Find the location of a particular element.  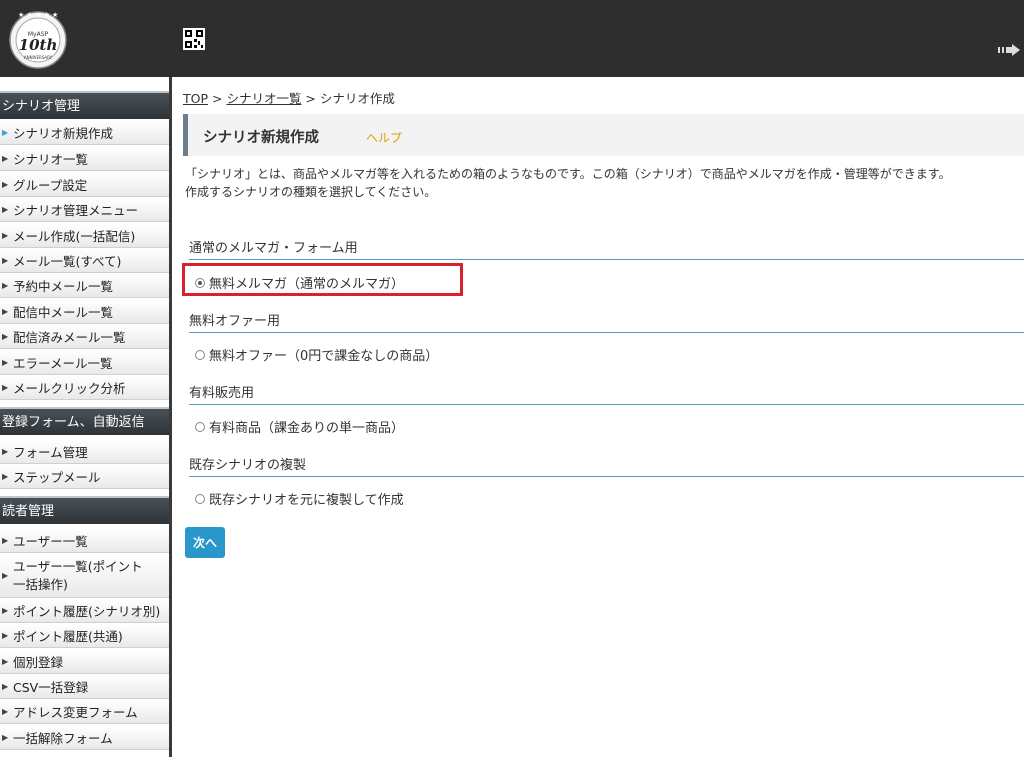

sidebar-item-label: ユーザー一覧 is located at coordinates (50, 541).